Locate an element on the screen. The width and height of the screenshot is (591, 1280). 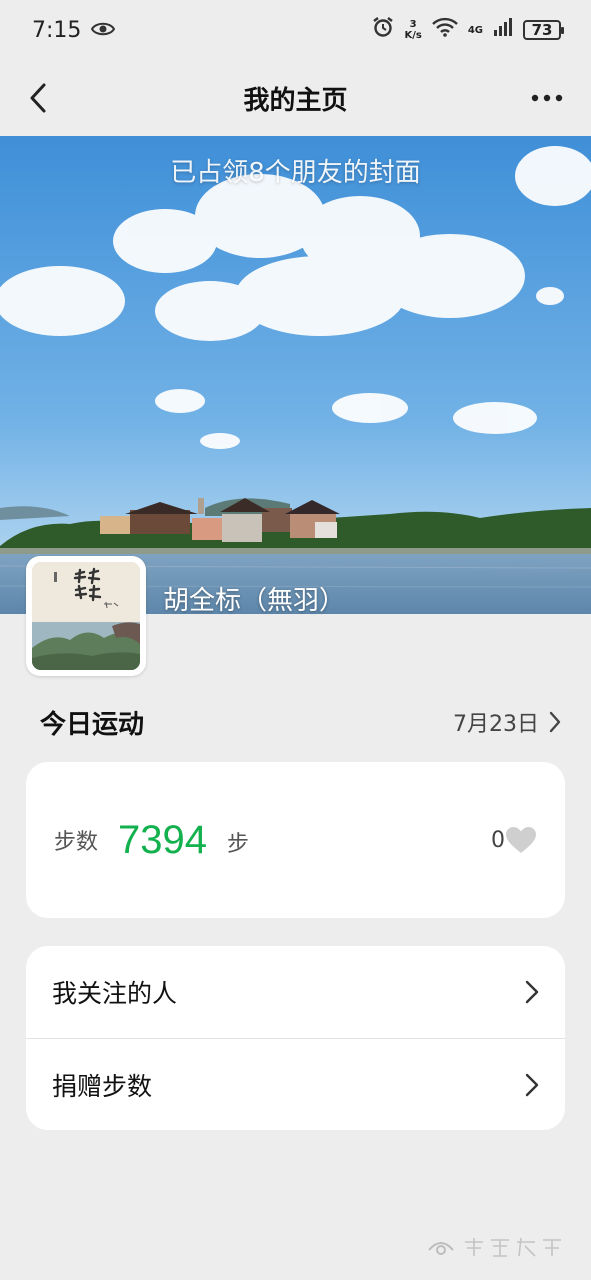
status-left: 7:15 is located at coordinates (74, 30).